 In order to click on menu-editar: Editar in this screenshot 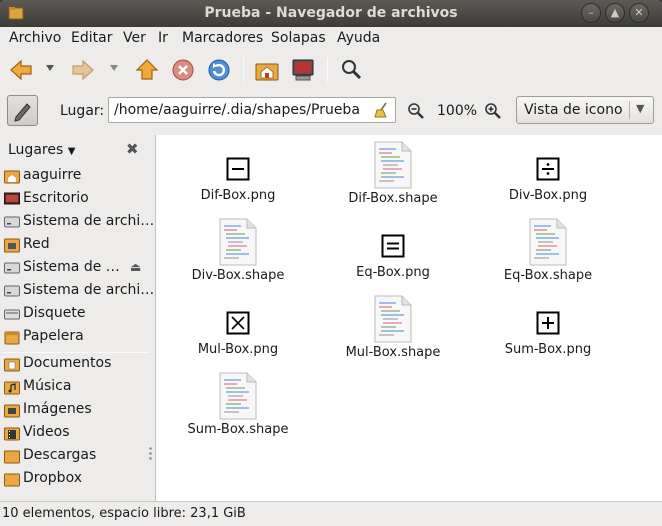, I will do `click(91, 38)`.